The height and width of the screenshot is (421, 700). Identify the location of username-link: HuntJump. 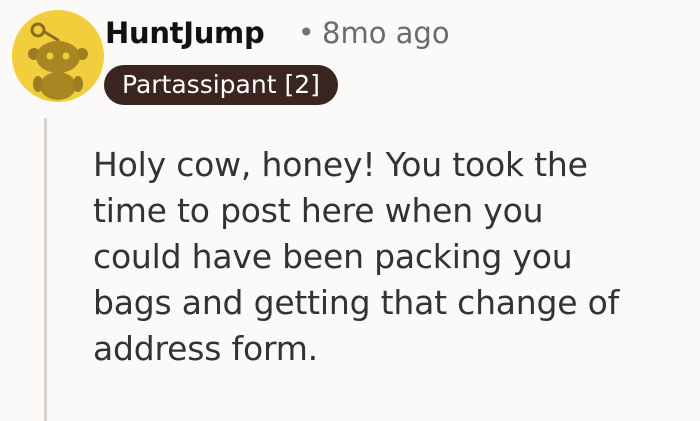
(185, 33).